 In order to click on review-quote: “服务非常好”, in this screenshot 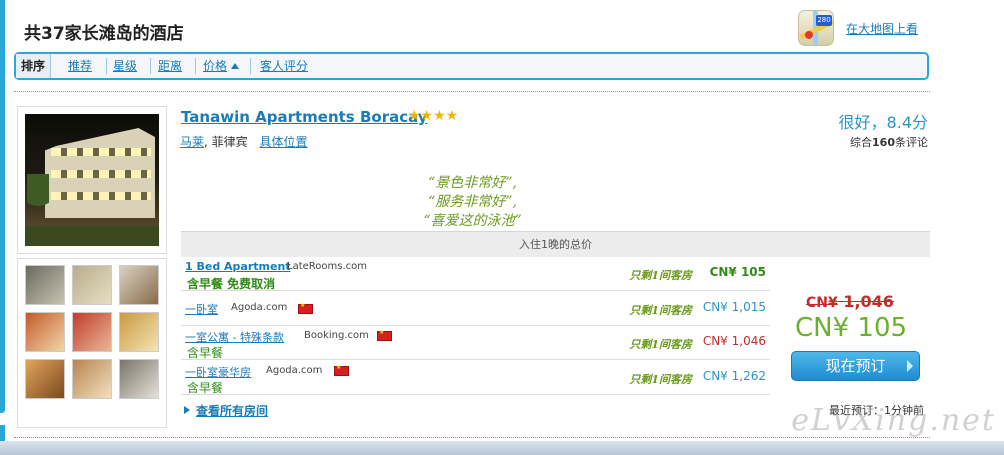, I will do `click(472, 202)`.